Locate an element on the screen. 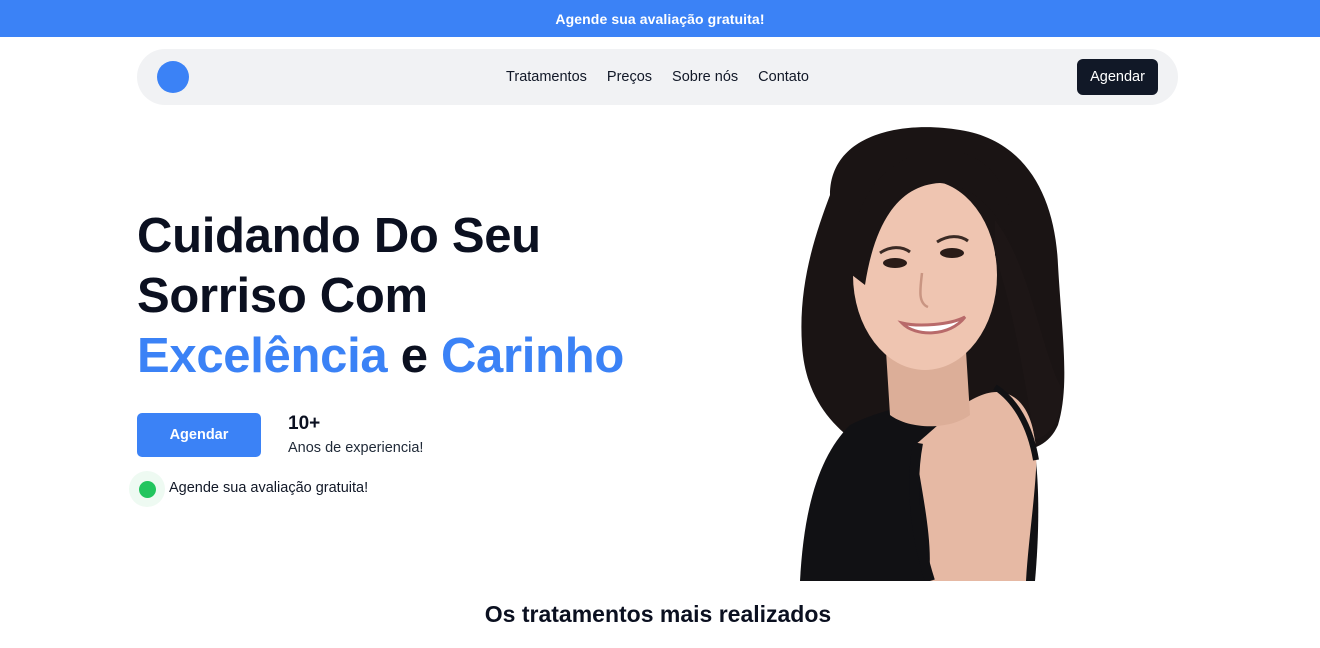  announcement-text: Agende sua avaliação gratuita! is located at coordinates (660, 18).